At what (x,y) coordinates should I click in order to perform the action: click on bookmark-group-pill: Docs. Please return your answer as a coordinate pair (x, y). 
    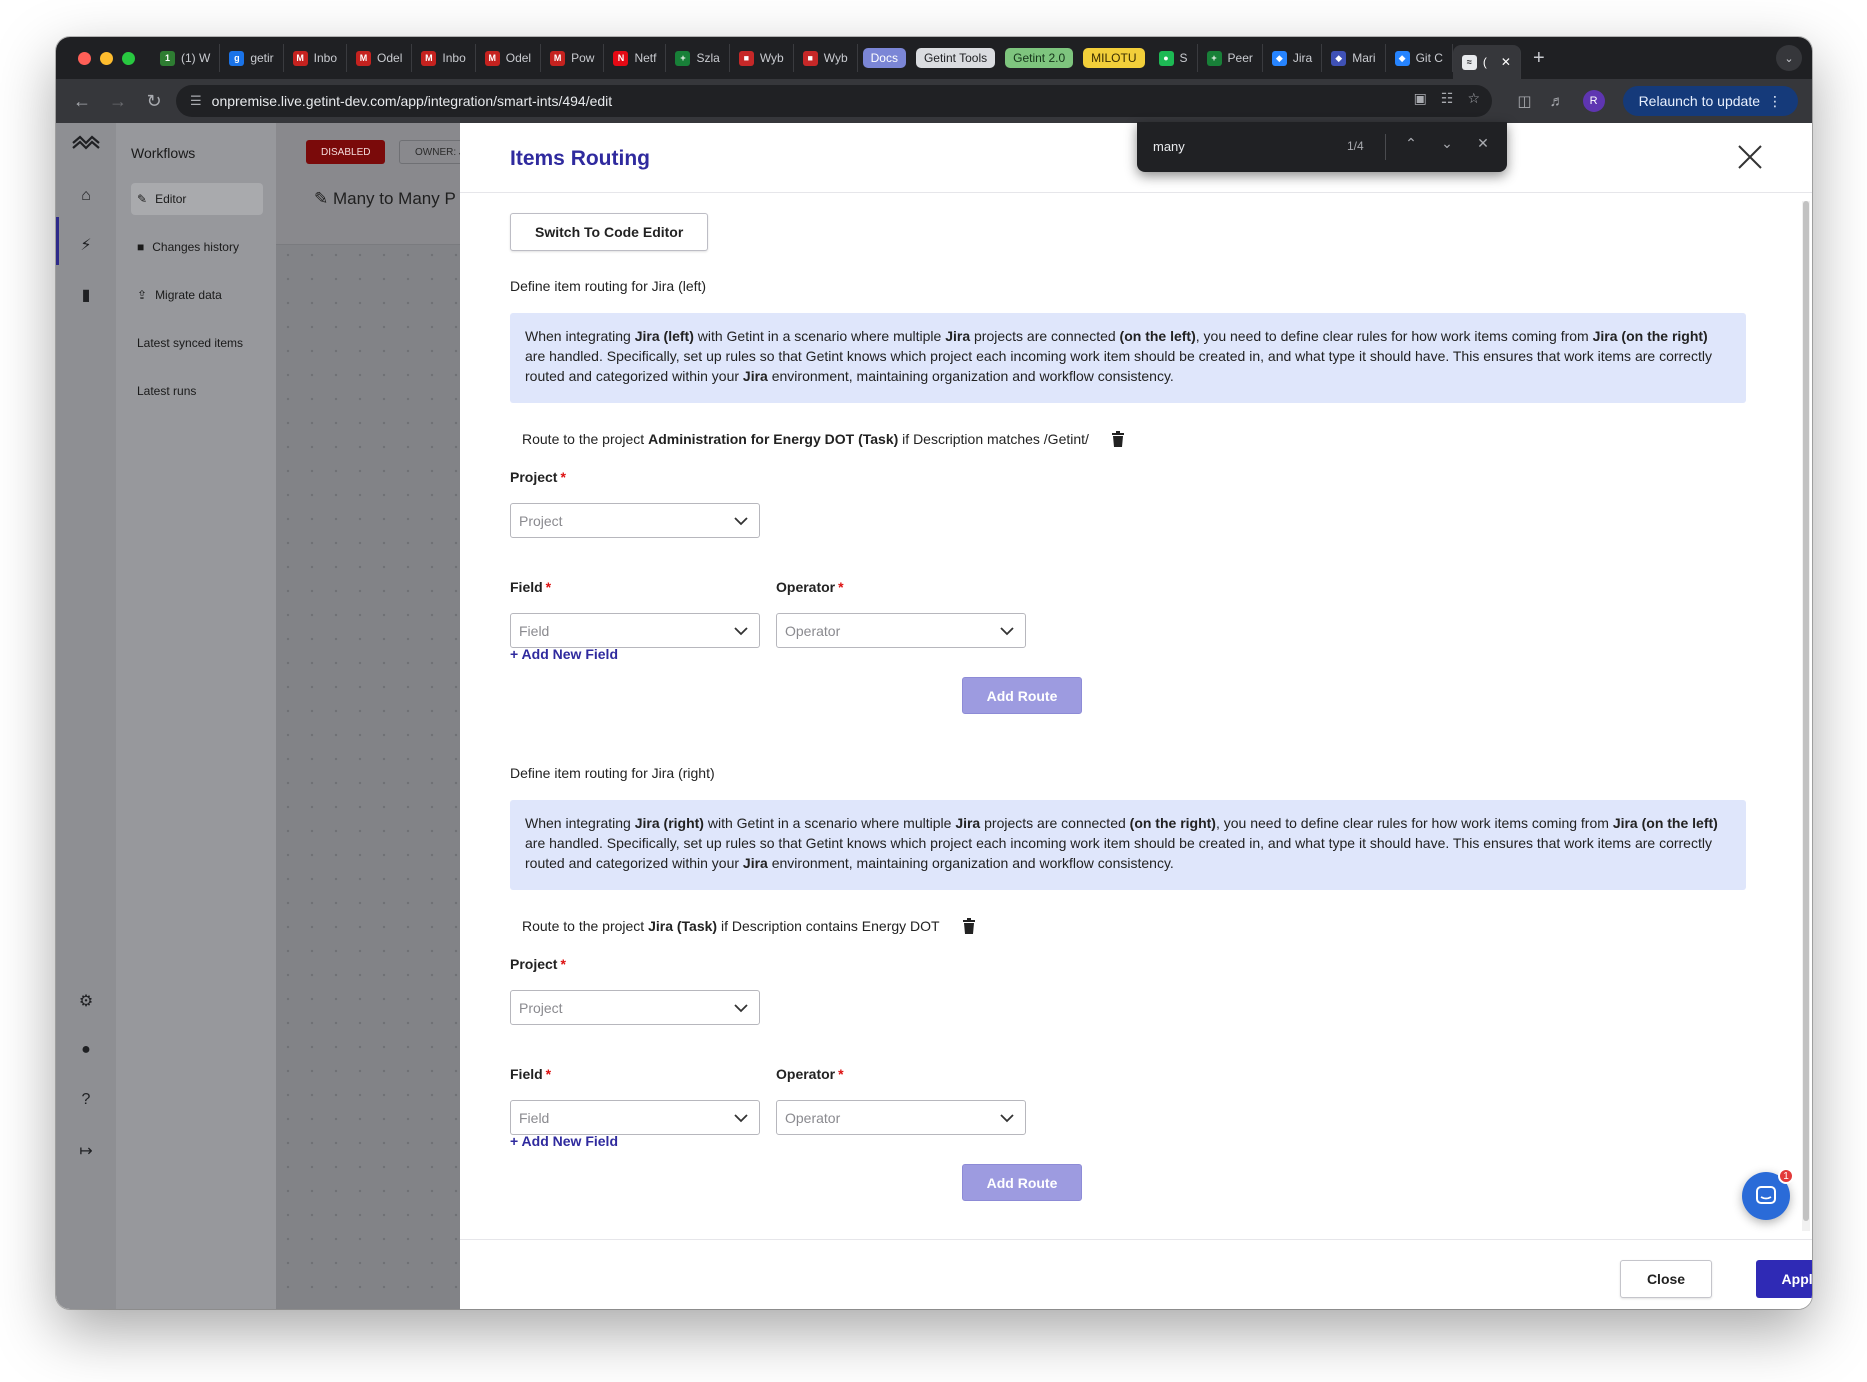
    Looking at the image, I should click on (884, 58).